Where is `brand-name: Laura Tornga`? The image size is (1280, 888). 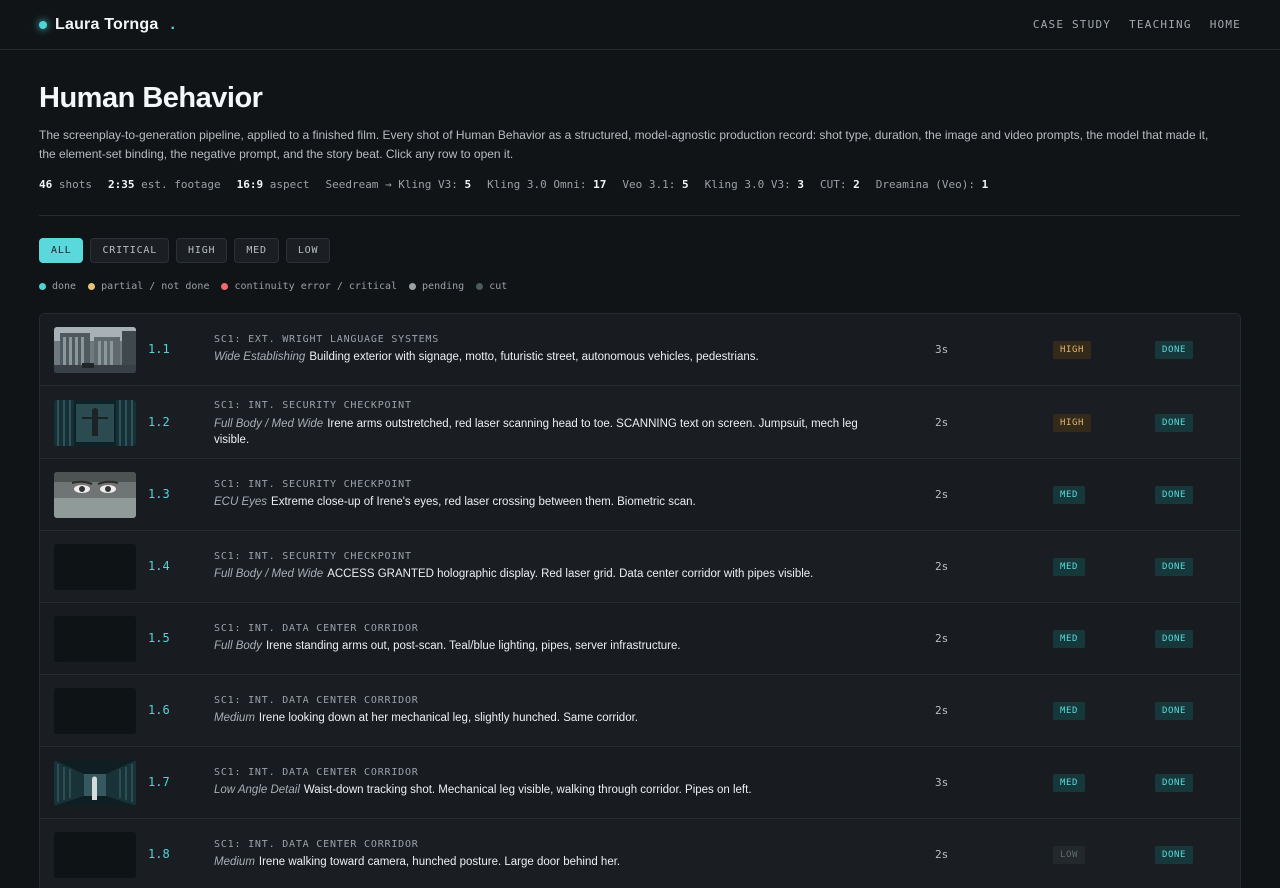
brand-name: Laura Tornga is located at coordinates (107, 24).